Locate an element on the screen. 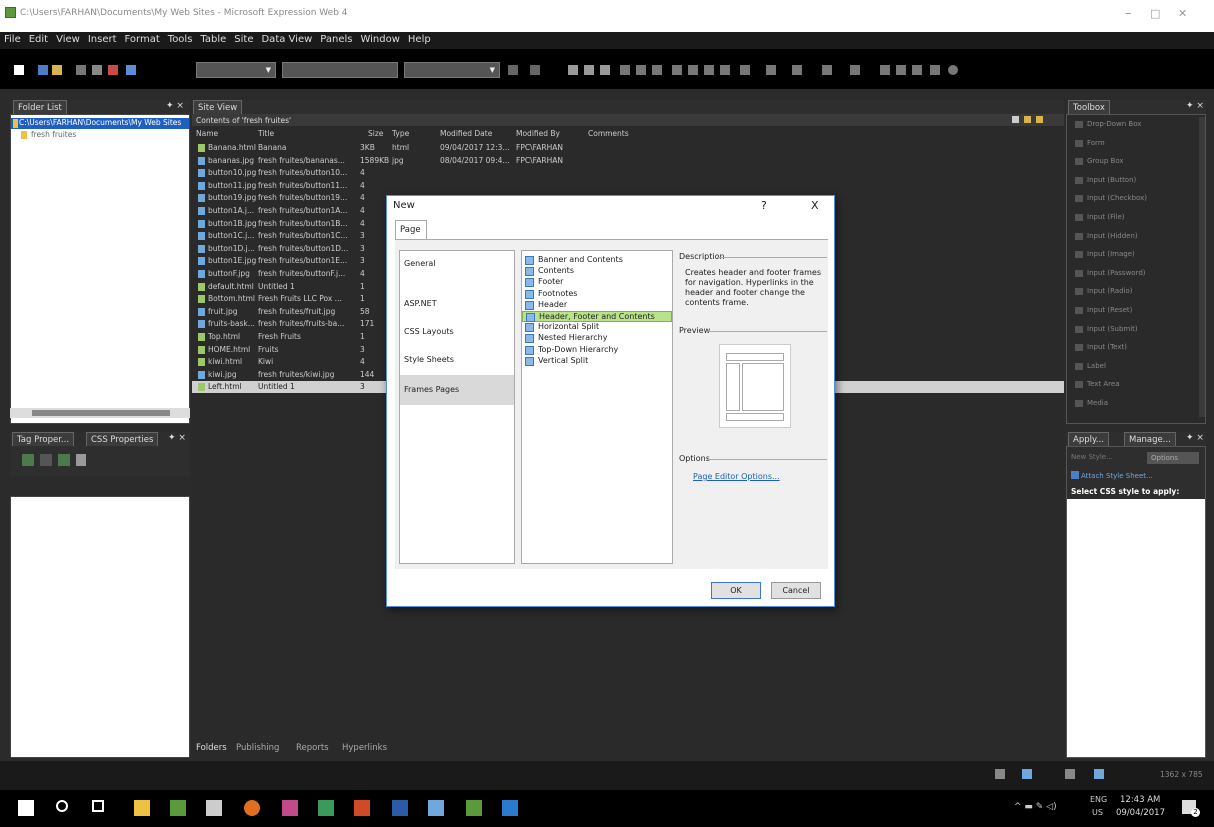 The image size is (1214, 827). scrollbar-thumb is located at coordinates (101, 413).